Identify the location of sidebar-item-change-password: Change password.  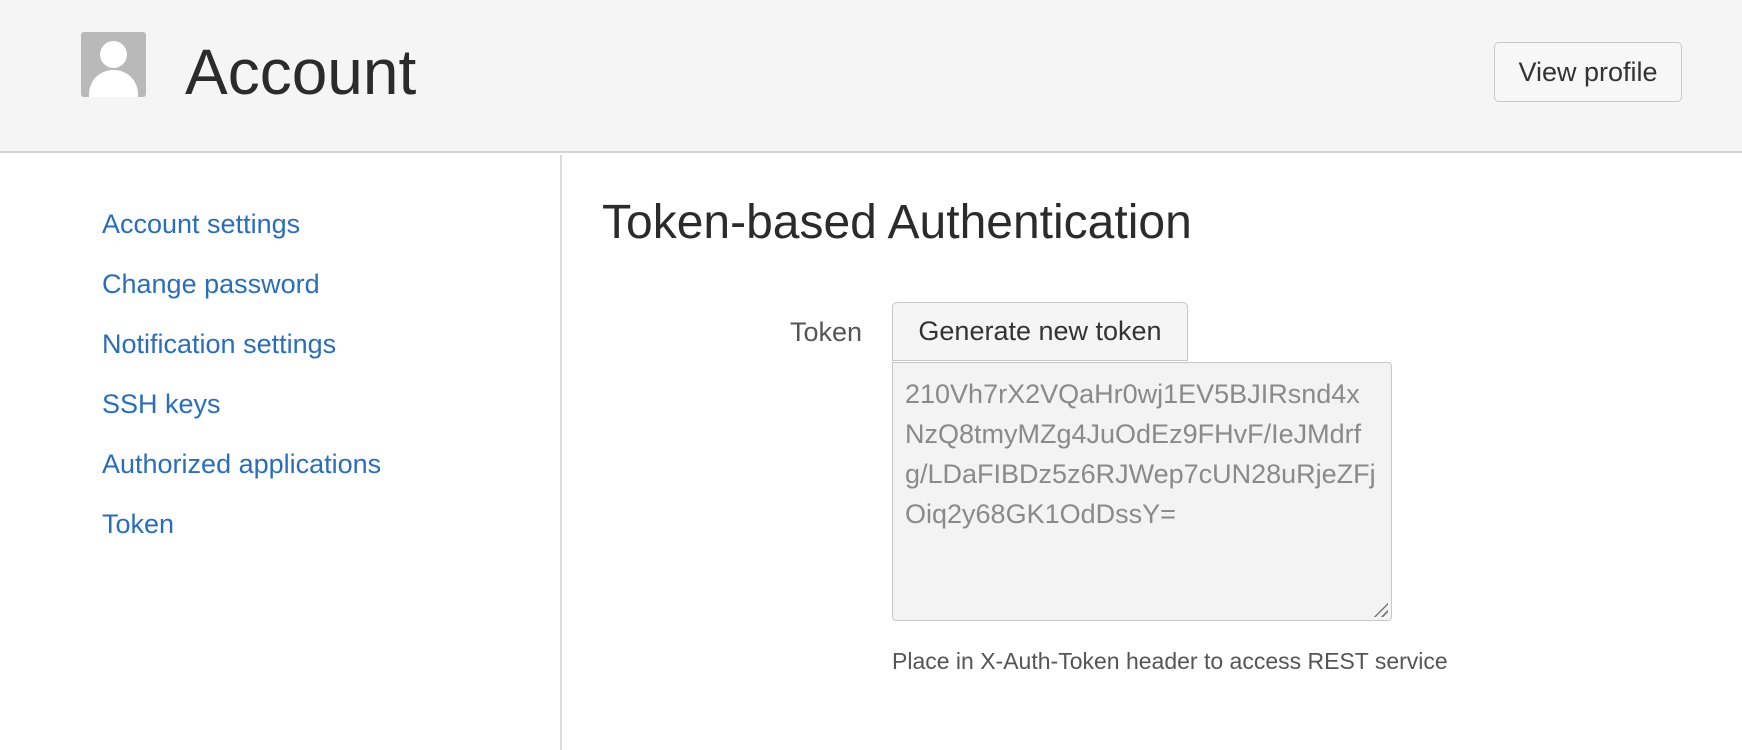
(241, 290).